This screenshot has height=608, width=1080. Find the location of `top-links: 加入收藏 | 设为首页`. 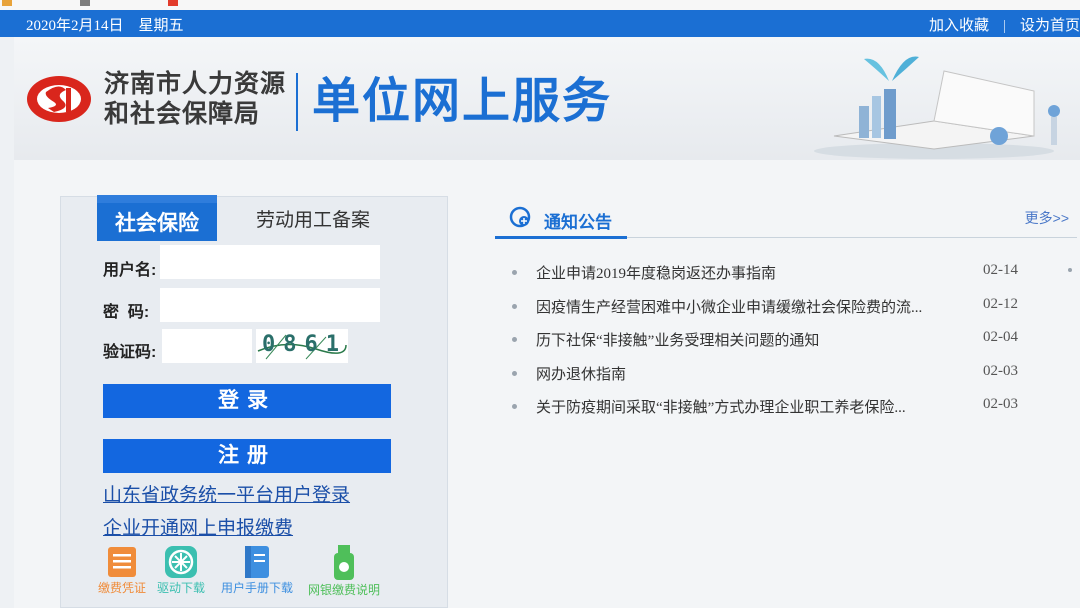

top-links: 加入收藏 | 设为首页 is located at coordinates (1004, 24).